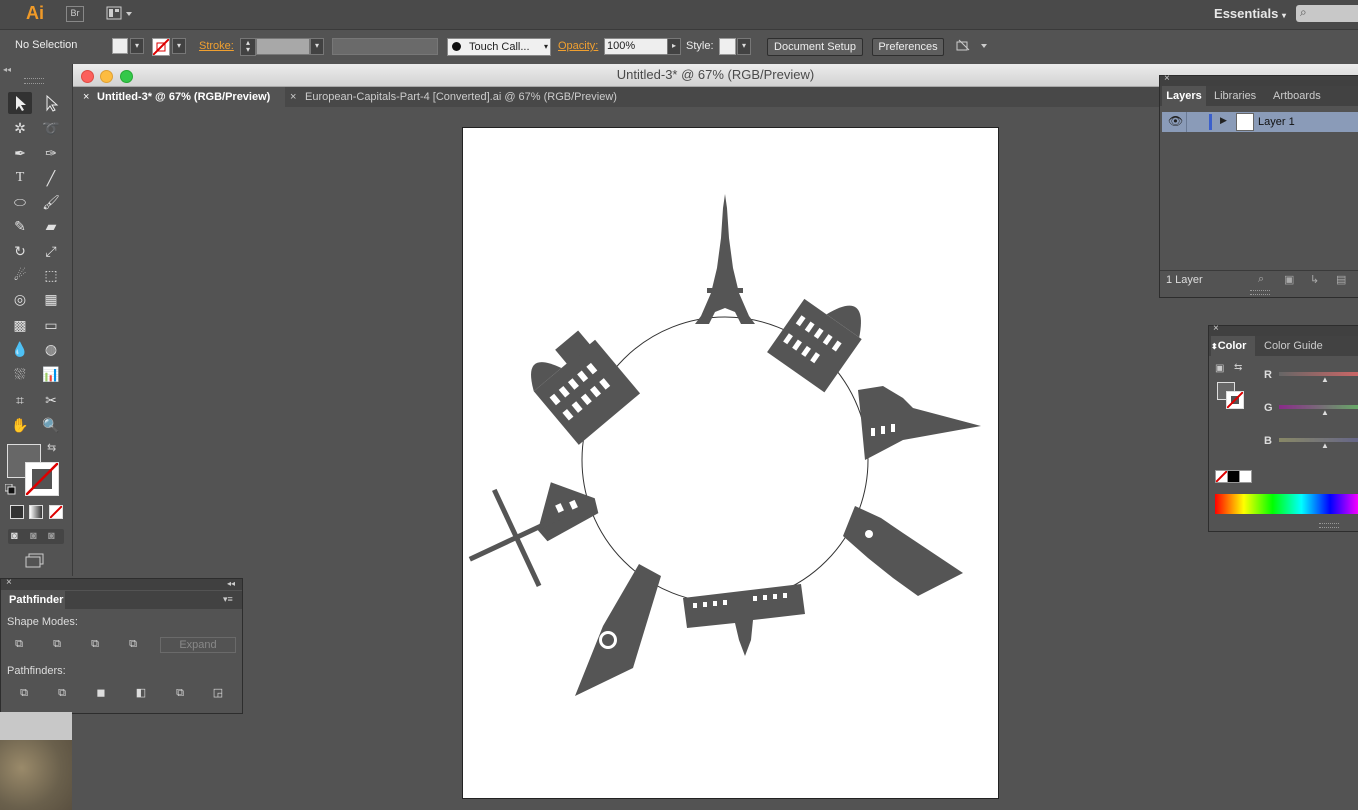 The image size is (1358, 810). Describe the element at coordinates (20, 178) in the screenshot. I see `type-tool: T` at that location.